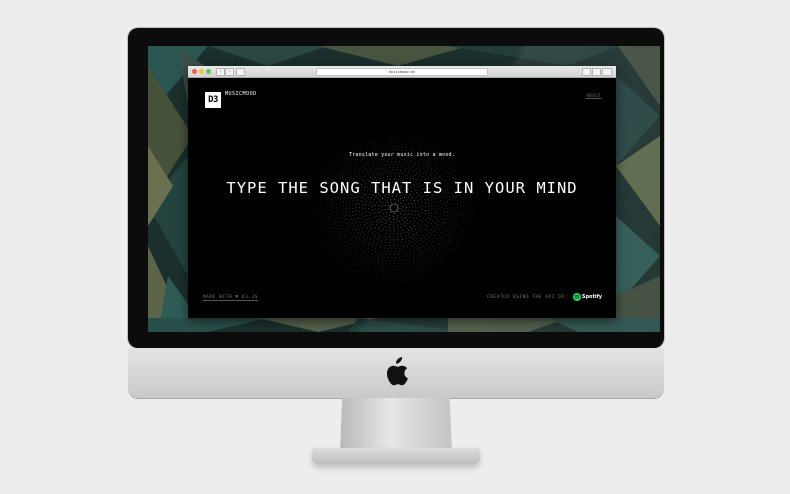 The height and width of the screenshot is (494, 790). Describe the element at coordinates (397, 371) in the screenshot. I see `apple-logo-icon` at that location.